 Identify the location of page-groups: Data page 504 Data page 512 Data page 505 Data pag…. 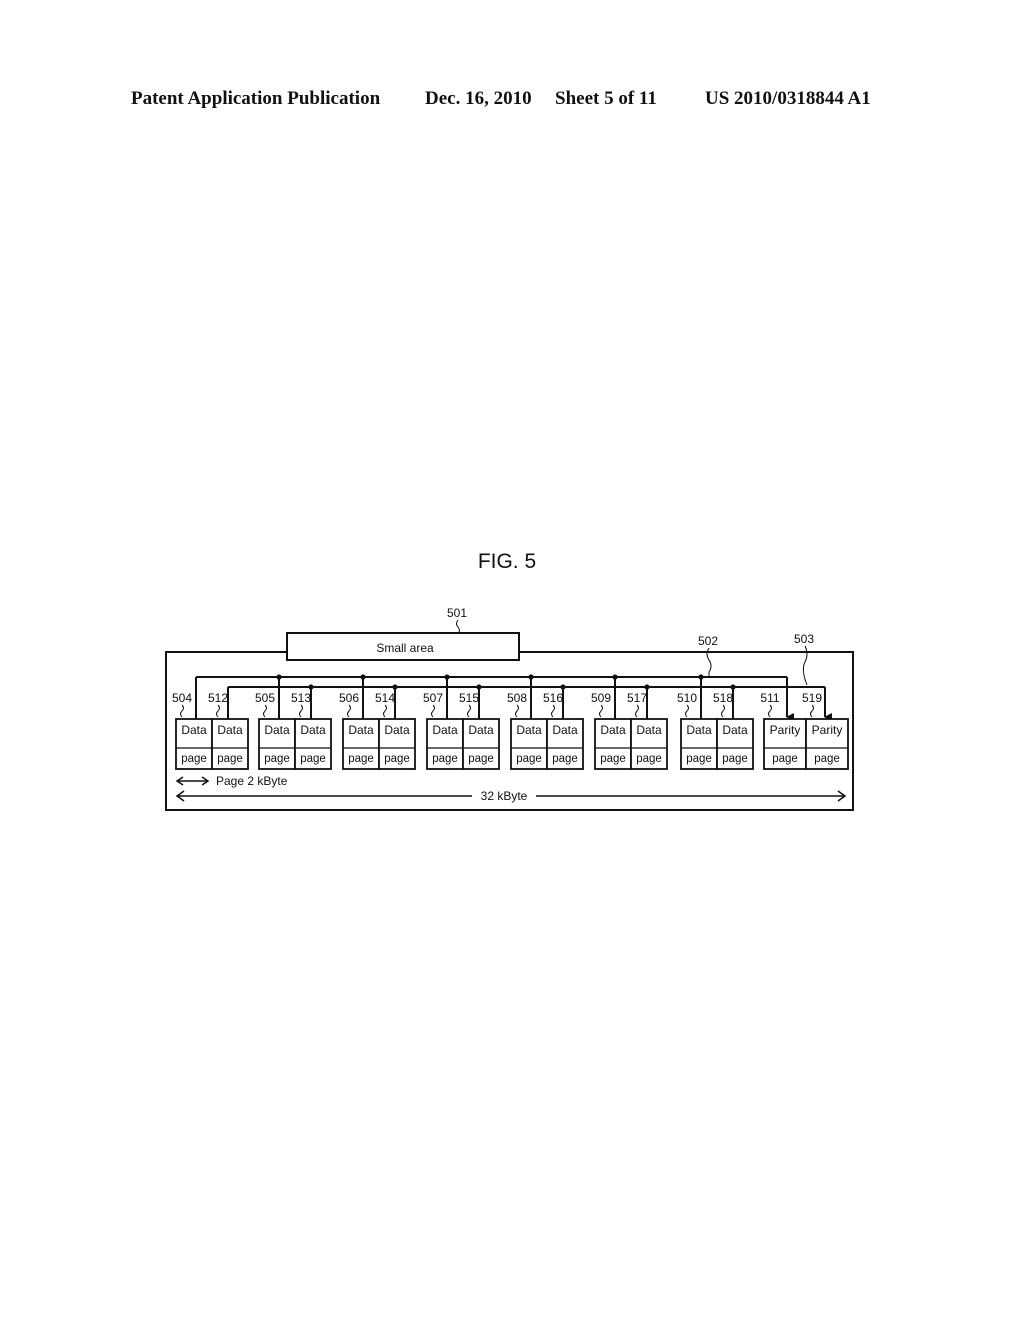
(510, 730).